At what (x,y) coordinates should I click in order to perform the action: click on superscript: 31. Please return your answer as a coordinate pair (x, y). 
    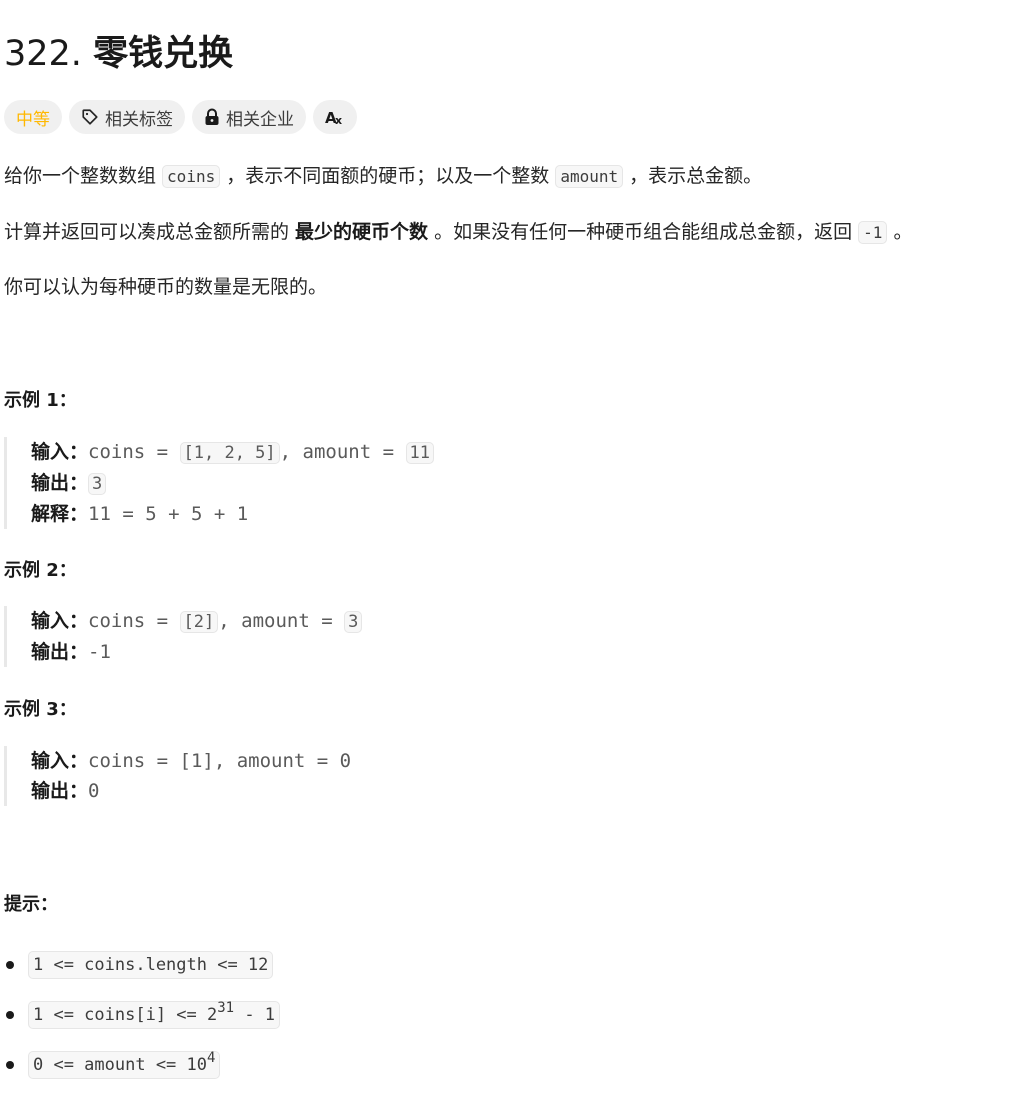
    Looking at the image, I should click on (226, 1008).